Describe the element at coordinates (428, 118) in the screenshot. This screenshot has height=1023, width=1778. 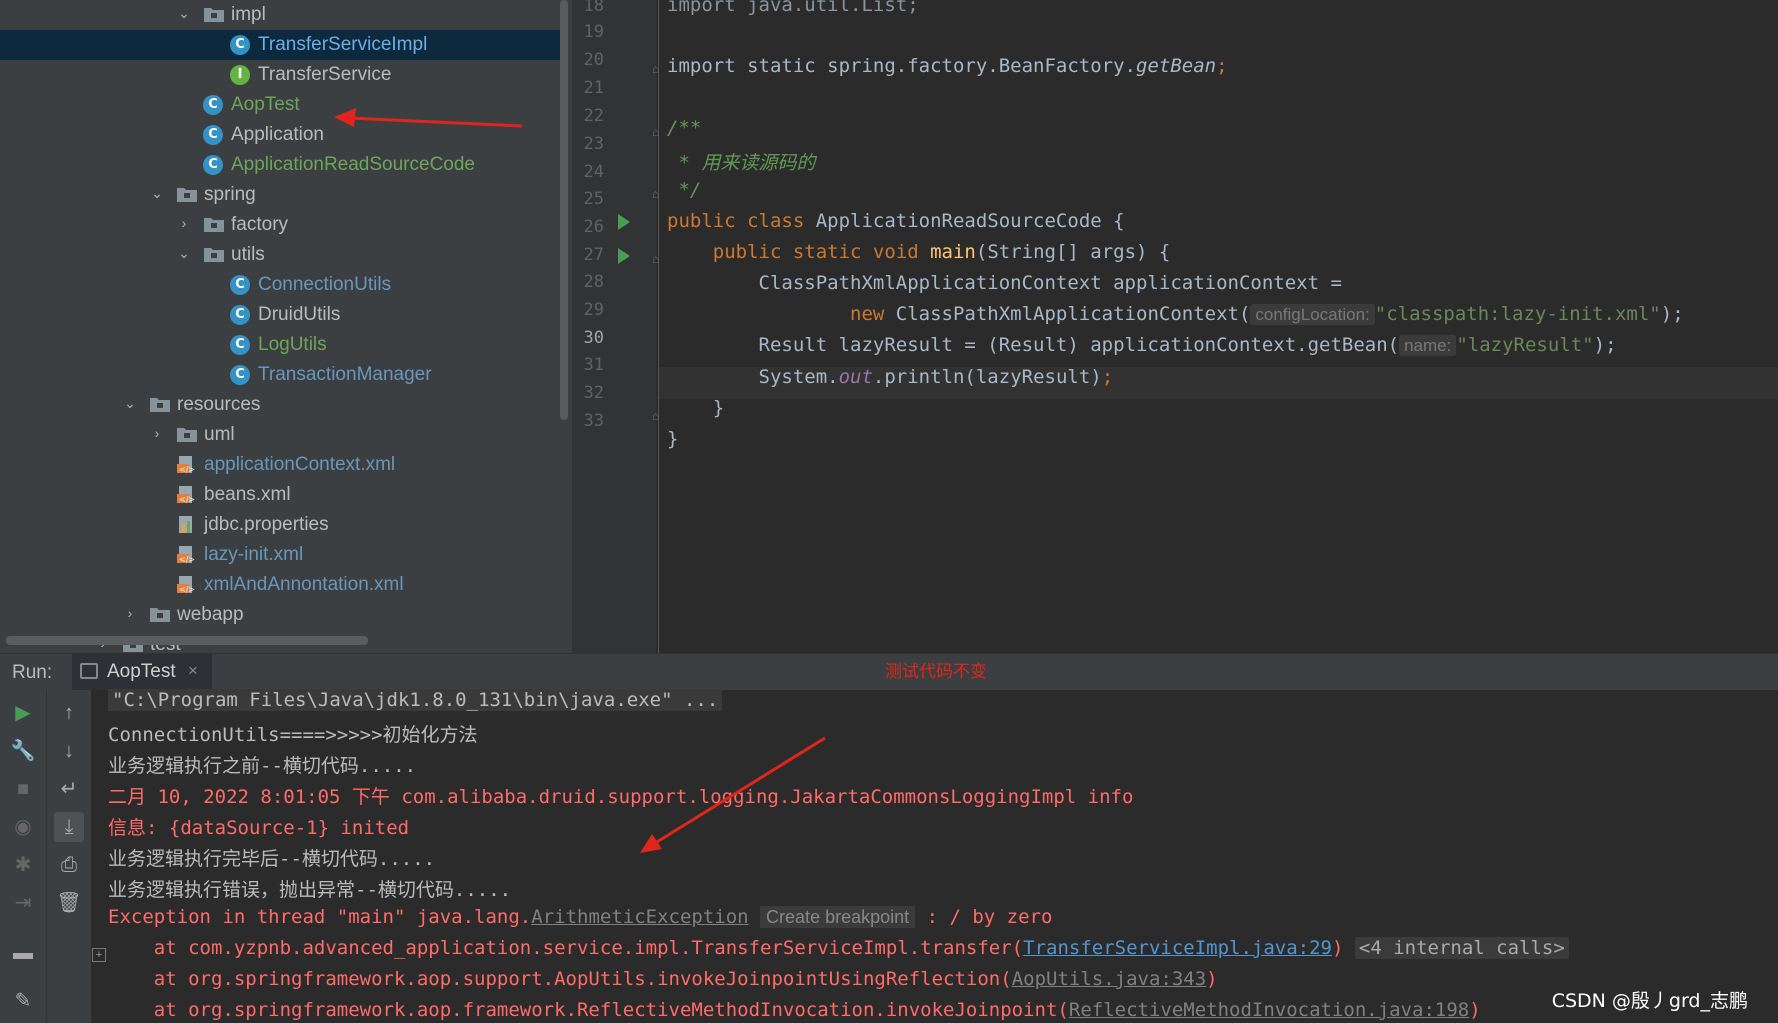
I see `arrow-to-aoptest` at that location.